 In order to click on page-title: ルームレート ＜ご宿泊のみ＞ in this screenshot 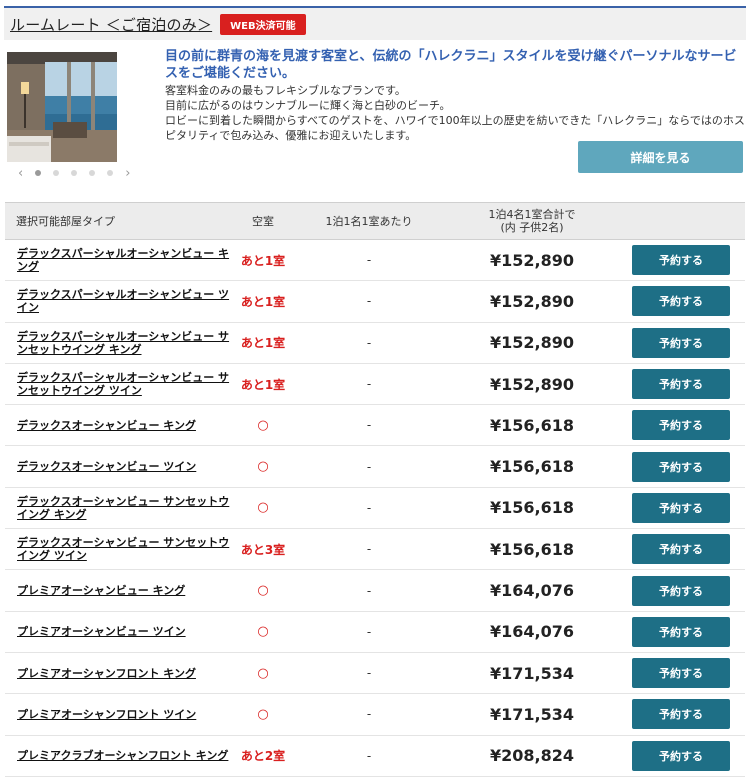, I will do `click(111, 24)`.